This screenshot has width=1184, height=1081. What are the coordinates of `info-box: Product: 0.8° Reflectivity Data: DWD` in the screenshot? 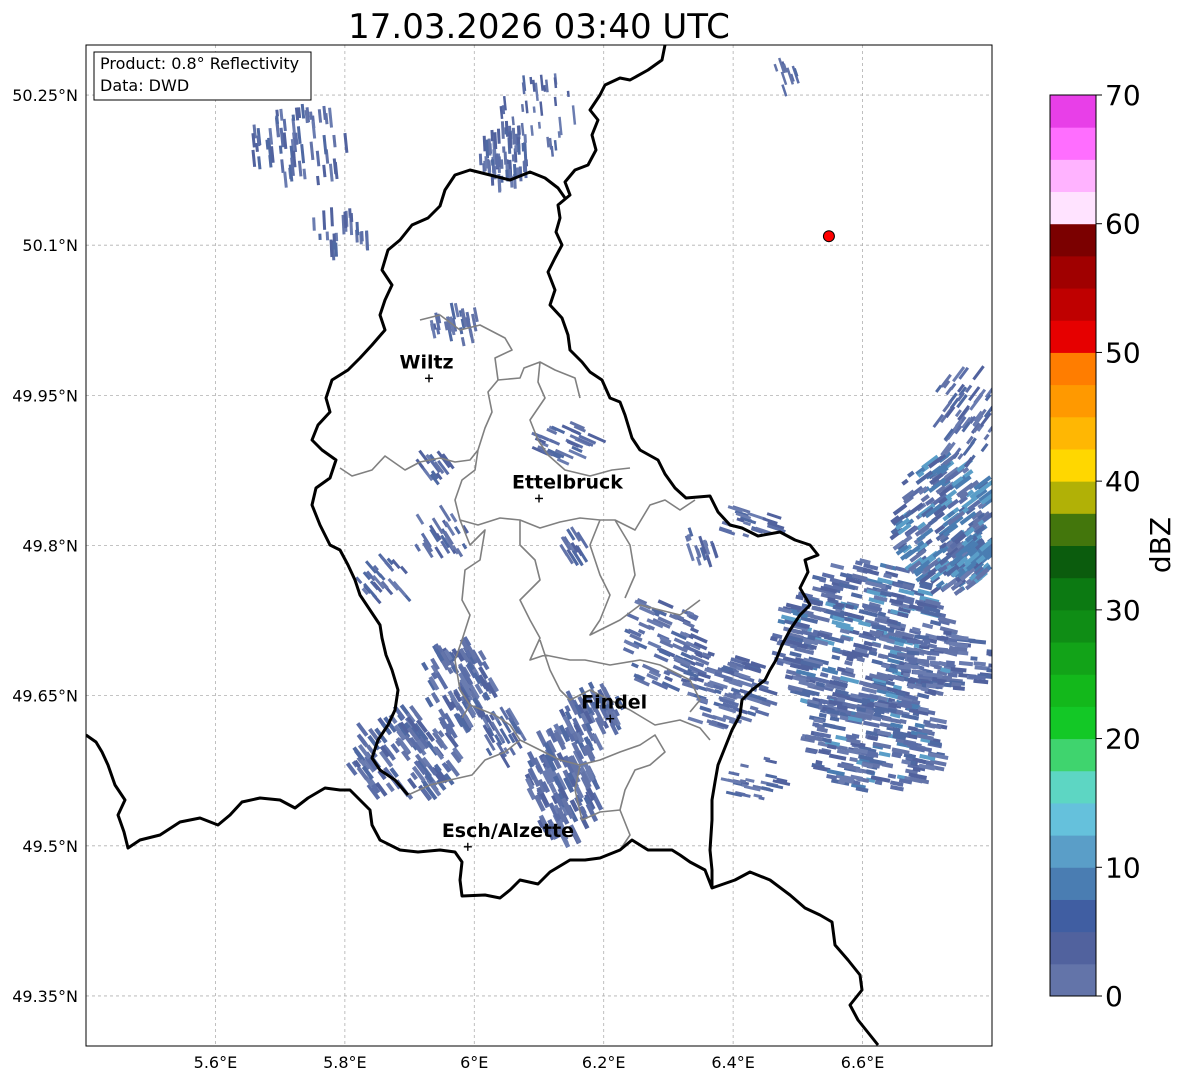 It's located at (202, 76).